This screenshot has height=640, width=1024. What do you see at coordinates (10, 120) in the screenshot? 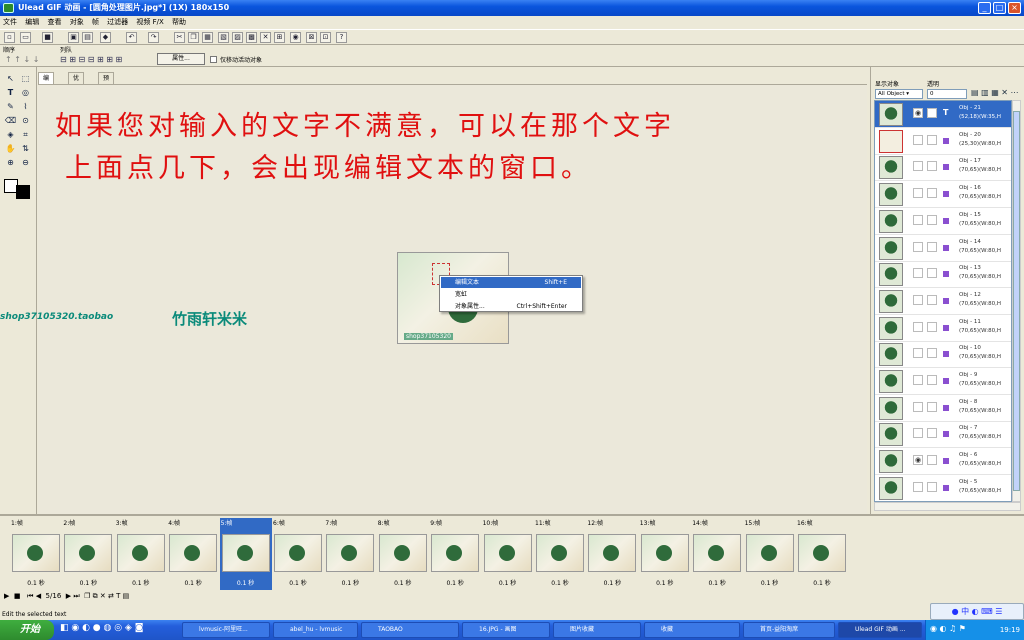
I see `eraser-tool-icon: ⌫` at bounding box center [10, 120].